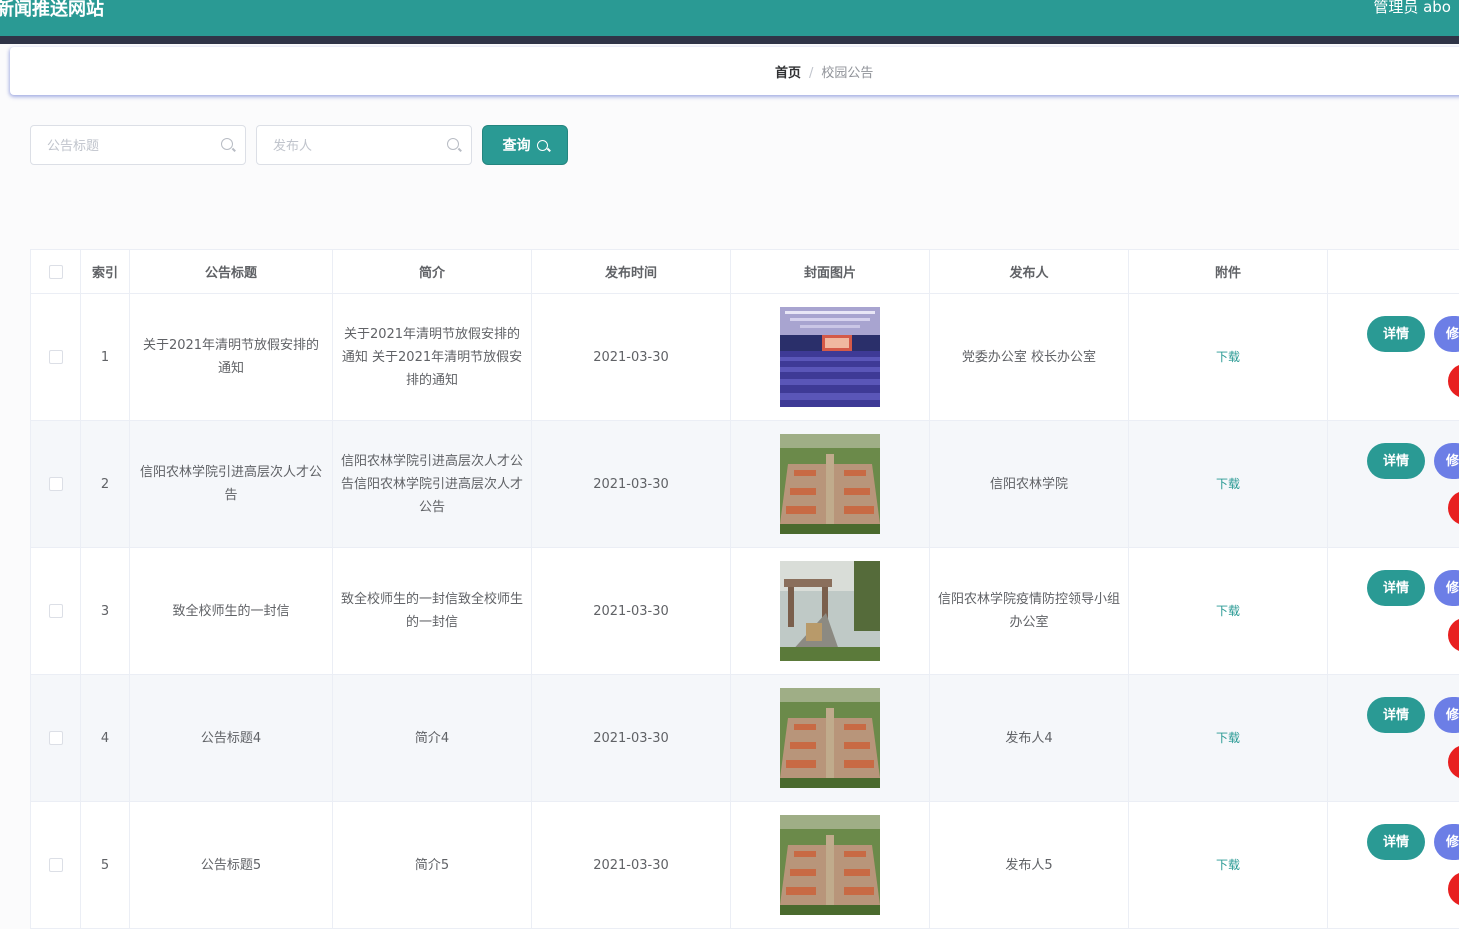 This screenshot has width=1459, height=929. What do you see at coordinates (231, 738) in the screenshot?
I see `row-title: 公告标题4` at bounding box center [231, 738].